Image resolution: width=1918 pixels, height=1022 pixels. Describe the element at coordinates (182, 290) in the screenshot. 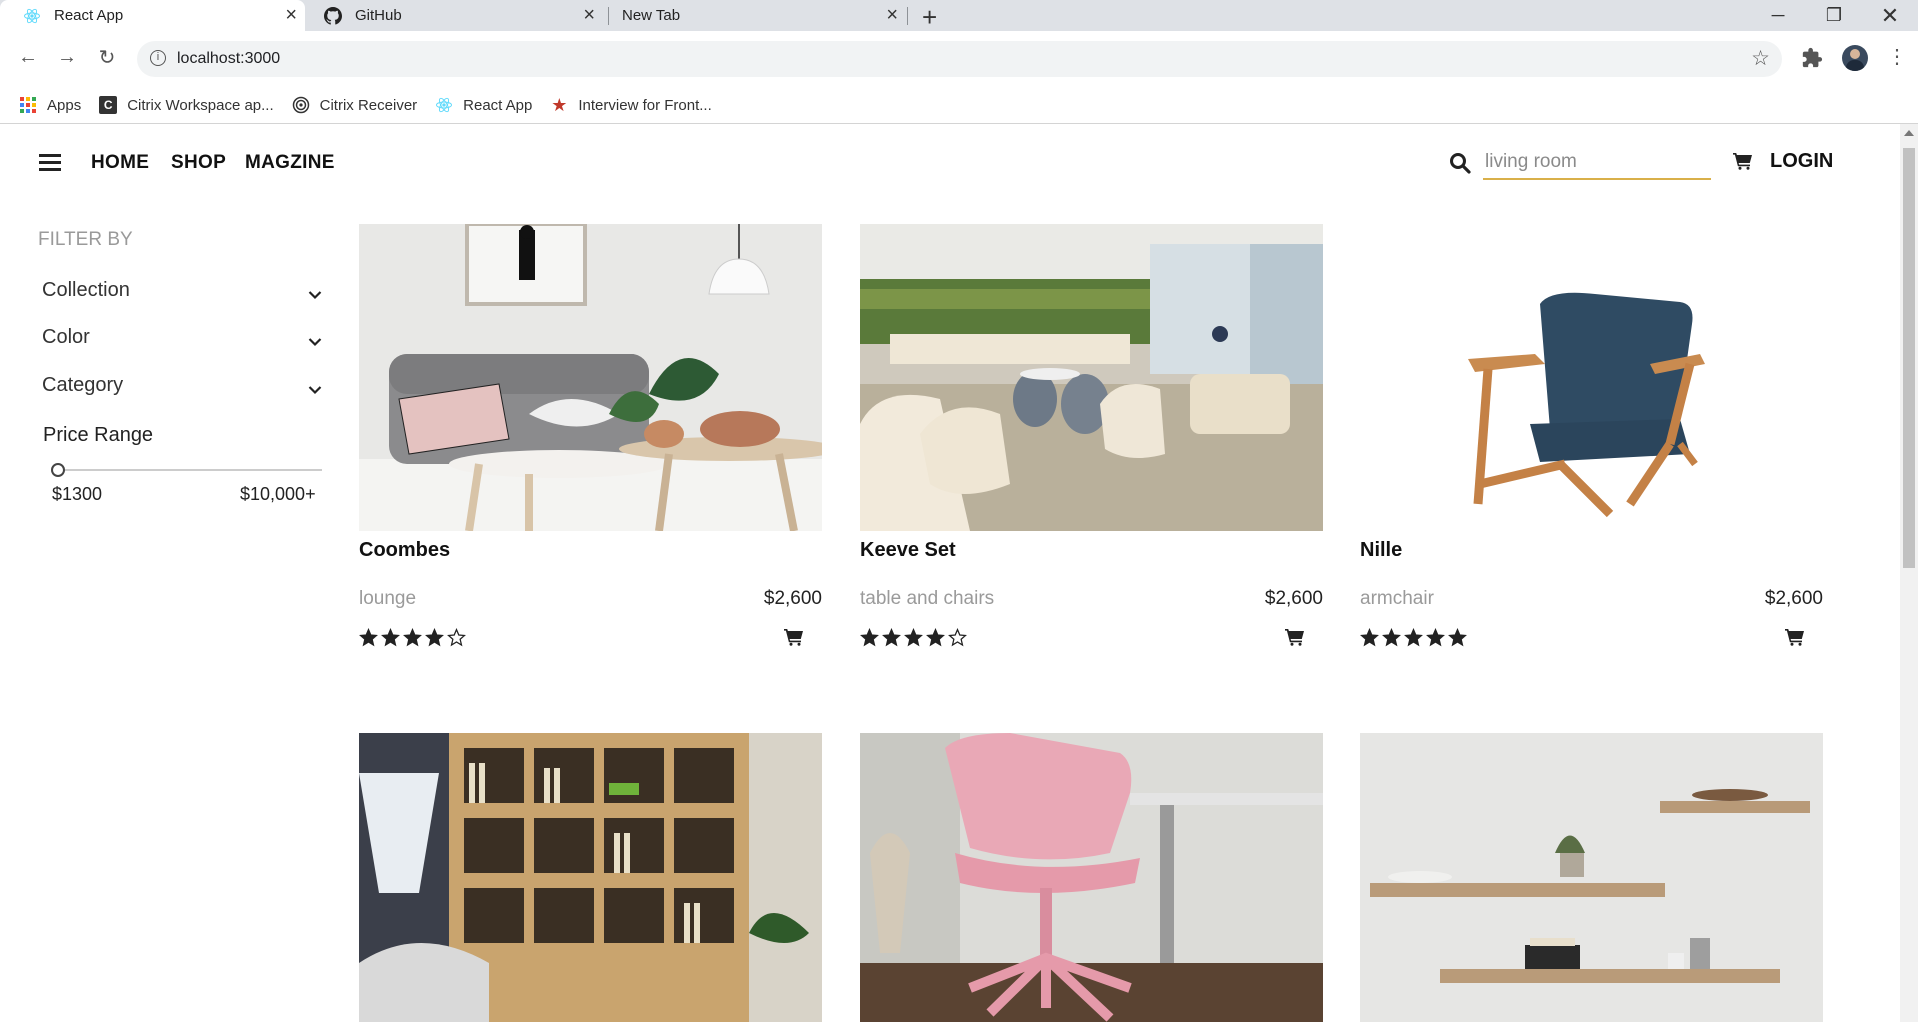

I see `filter-collection: Collection` at that location.